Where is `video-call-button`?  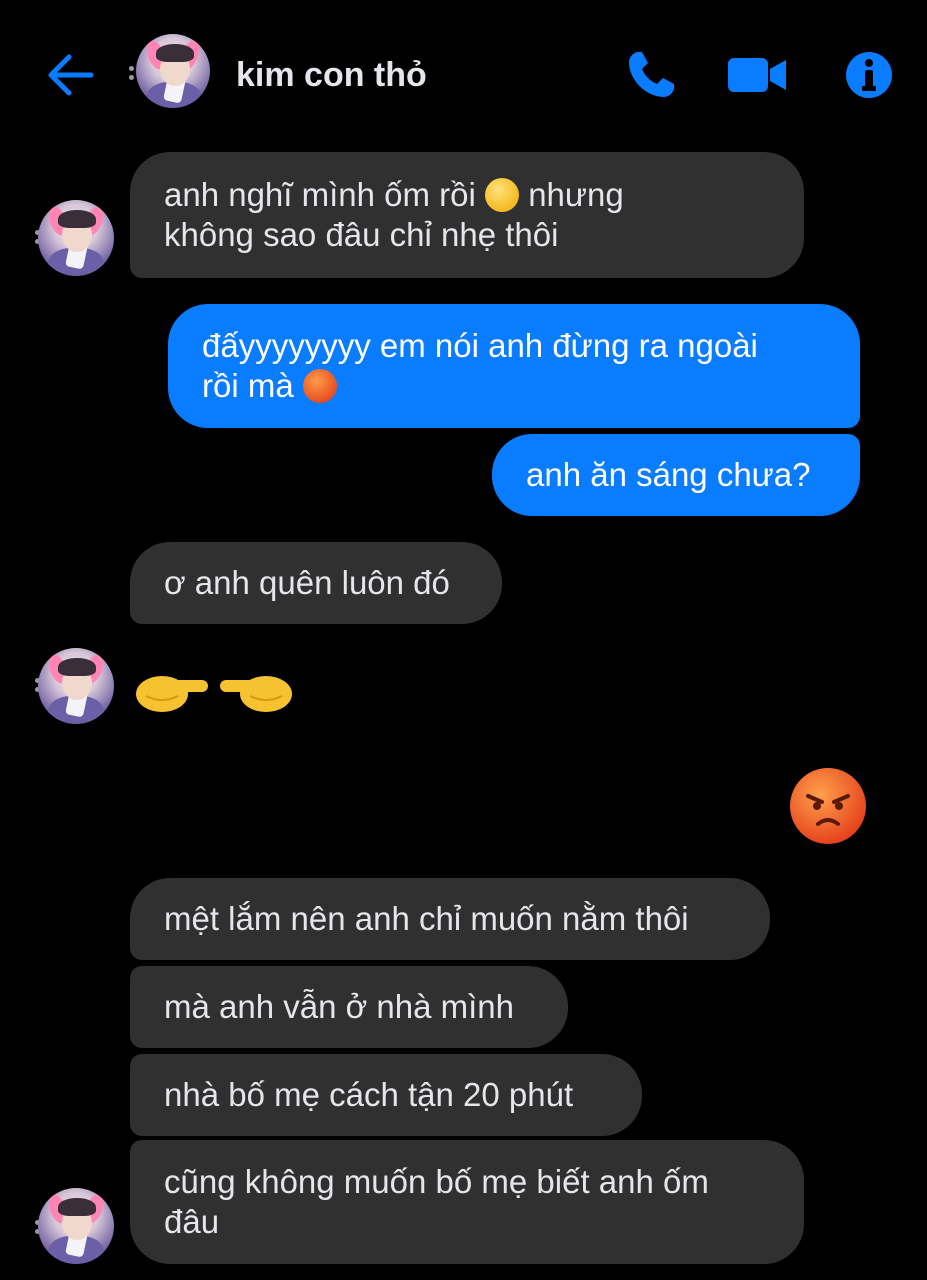
video-call-button is located at coordinates (757, 75).